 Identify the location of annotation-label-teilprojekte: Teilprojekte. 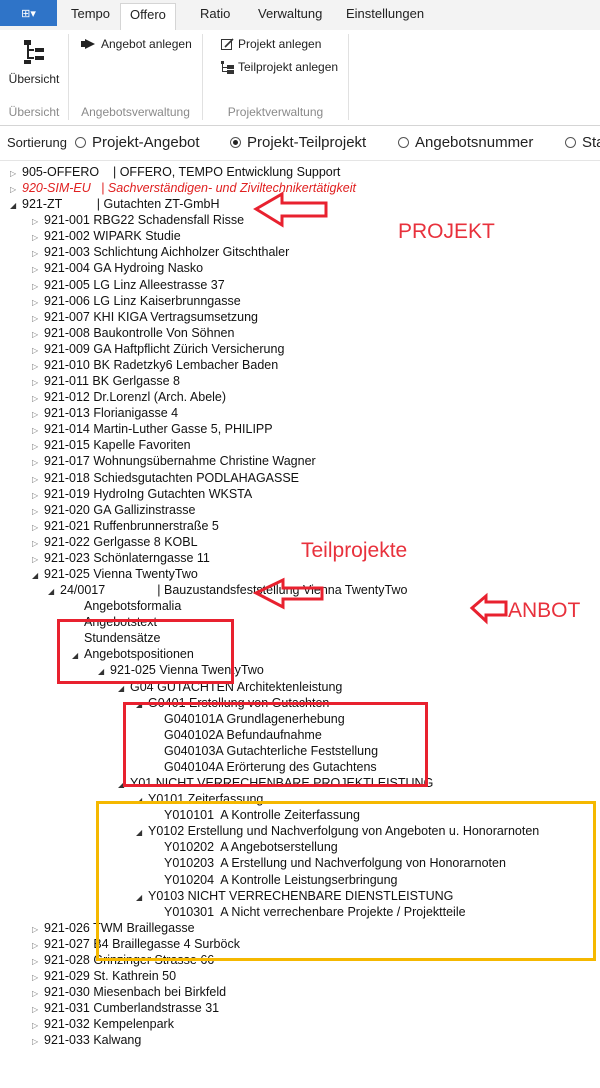
(354, 550).